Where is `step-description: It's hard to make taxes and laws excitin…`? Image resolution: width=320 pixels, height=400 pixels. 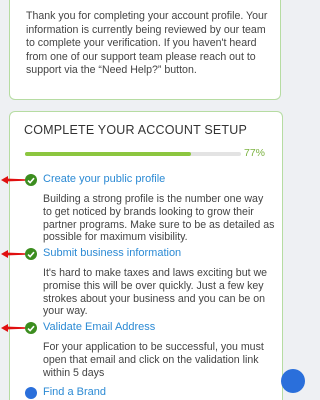
step-description: It's hard to make taxes and laws excitin… is located at coordinates (155, 292).